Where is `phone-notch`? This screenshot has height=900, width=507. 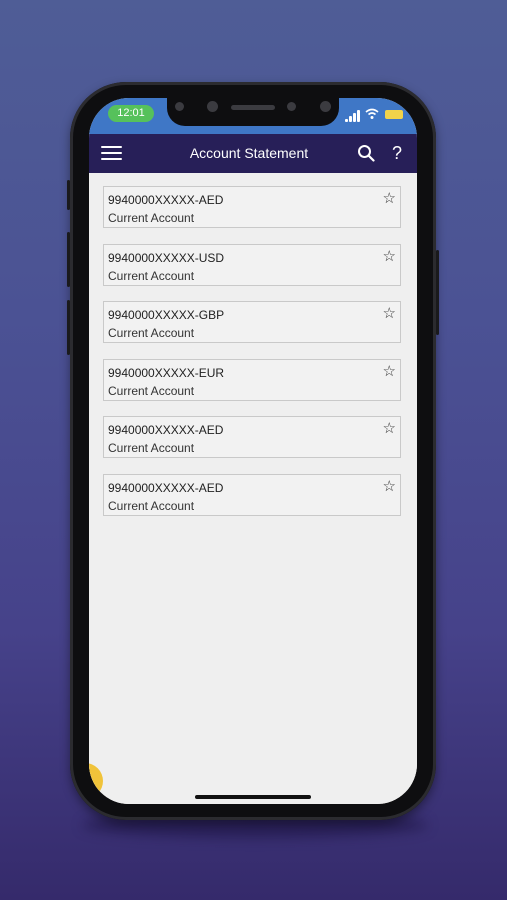
phone-notch is located at coordinates (253, 112).